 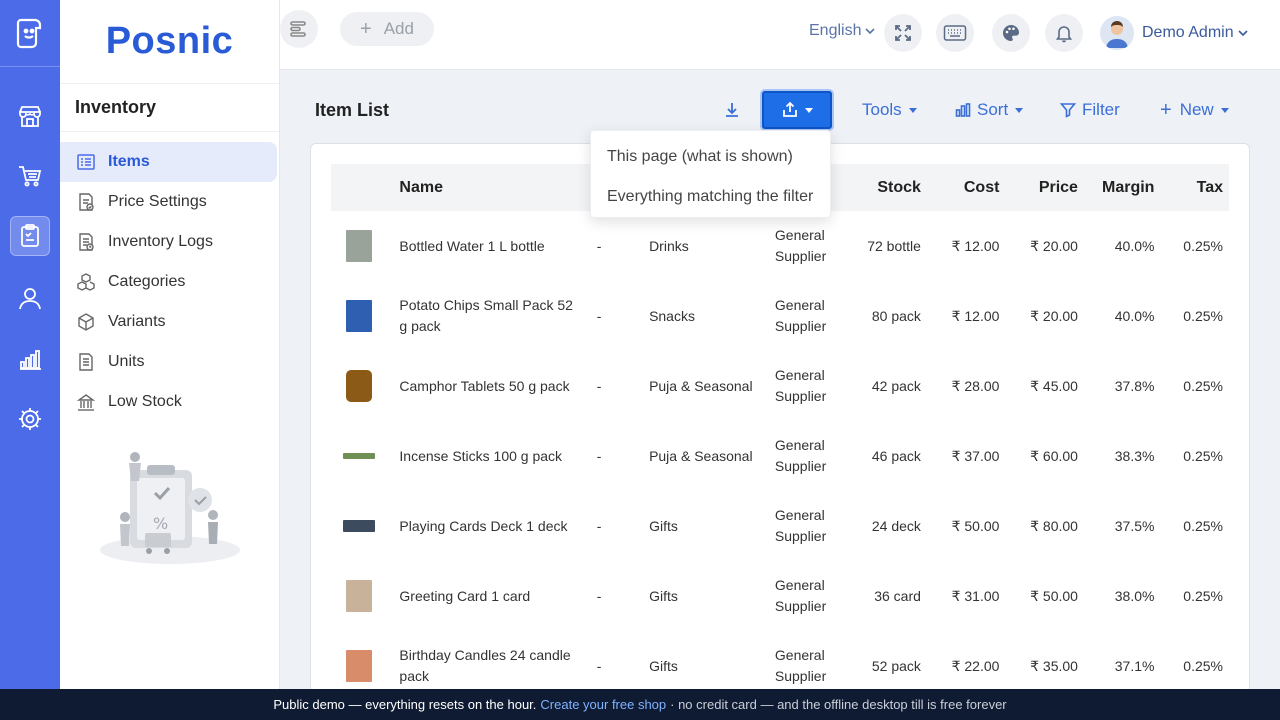 What do you see at coordinates (169, 42) in the screenshot?
I see `brand-logo: Posnic` at bounding box center [169, 42].